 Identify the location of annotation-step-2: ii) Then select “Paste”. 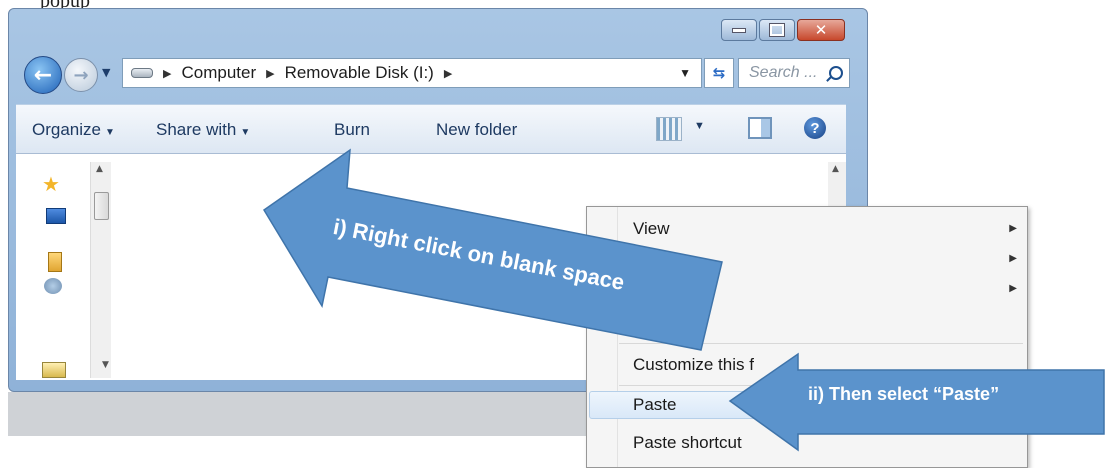
(904, 394).